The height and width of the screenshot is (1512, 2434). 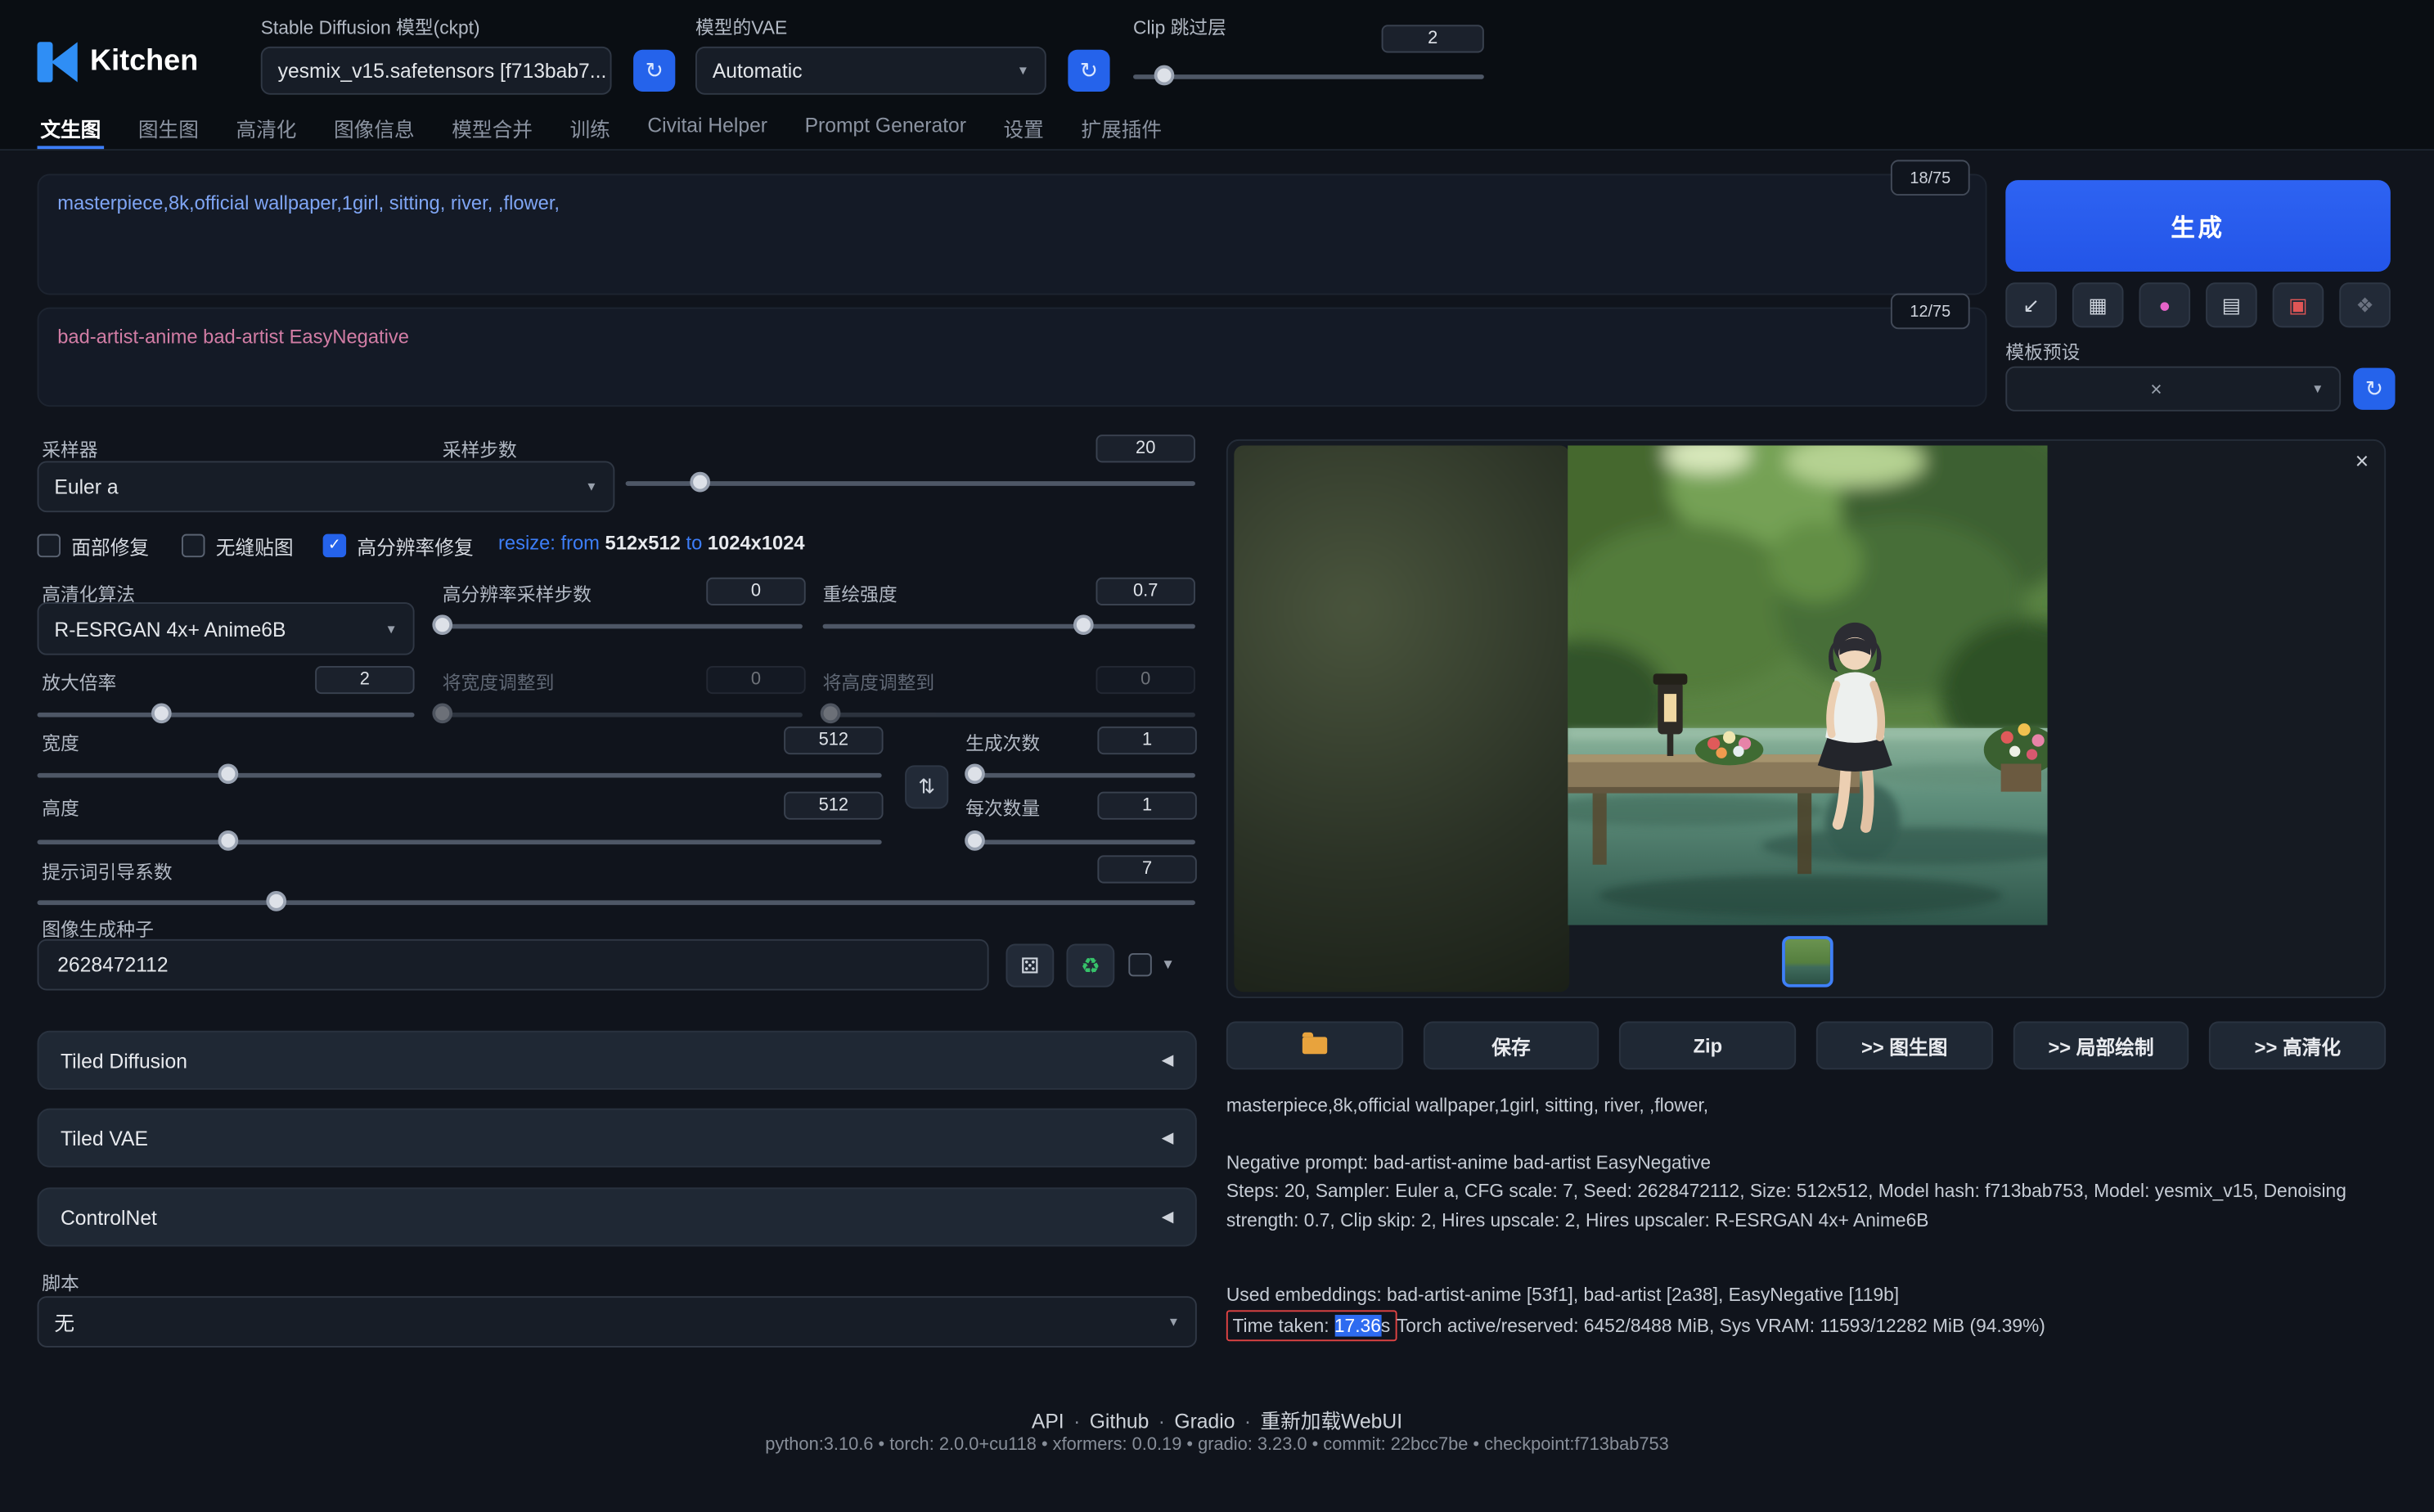 I want to click on vae-refresh-button: ↻, so click(x=1089, y=71).